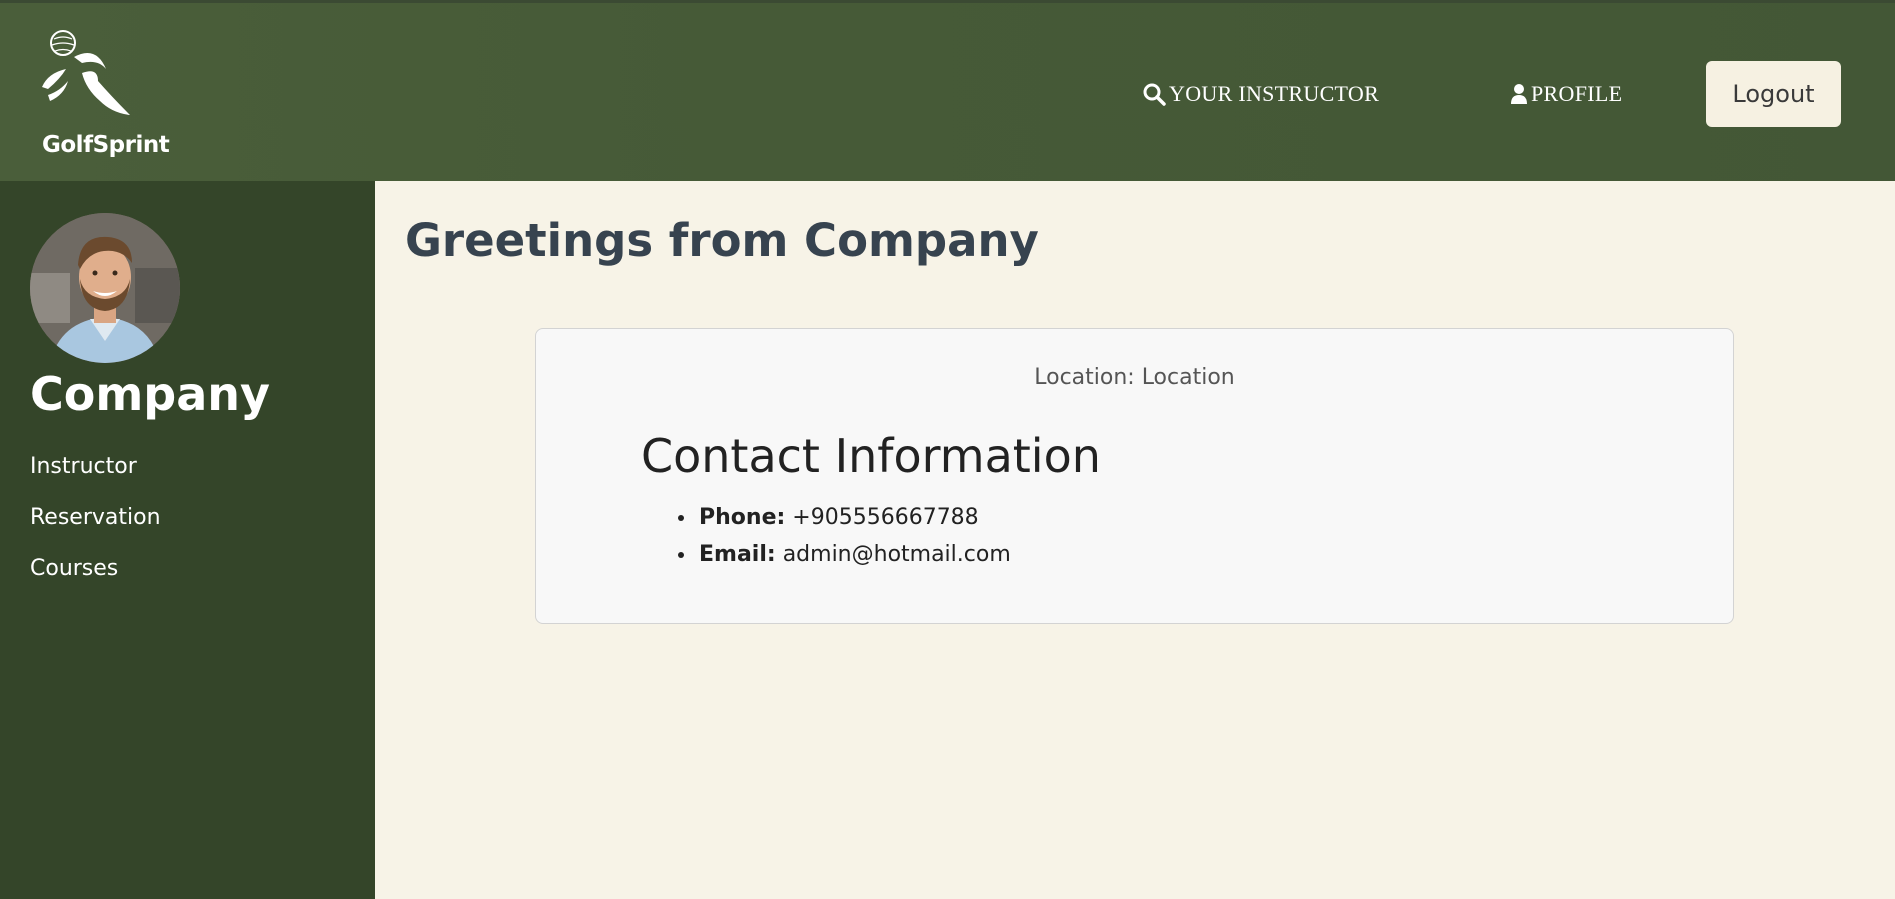  I want to click on search-icon, so click(1154, 94).